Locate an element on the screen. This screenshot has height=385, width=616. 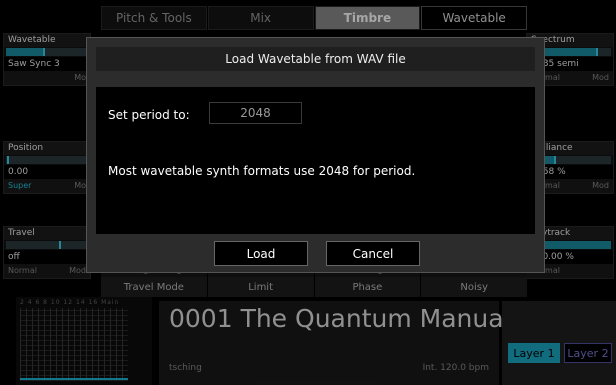
period-input: 2048 is located at coordinates (255, 113).